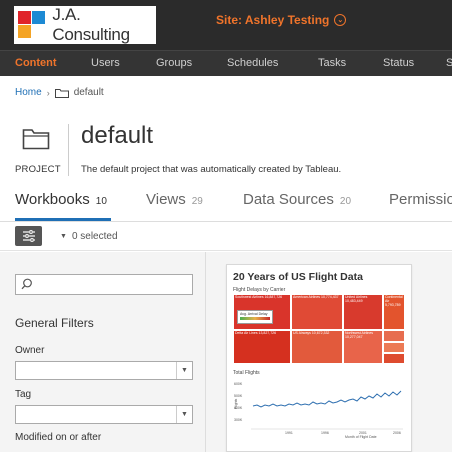 The image size is (452, 452). What do you see at coordinates (262, 347) in the screenshot?
I see `treemap-cell: Delta Air Lines 13,827,726` at bounding box center [262, 347].